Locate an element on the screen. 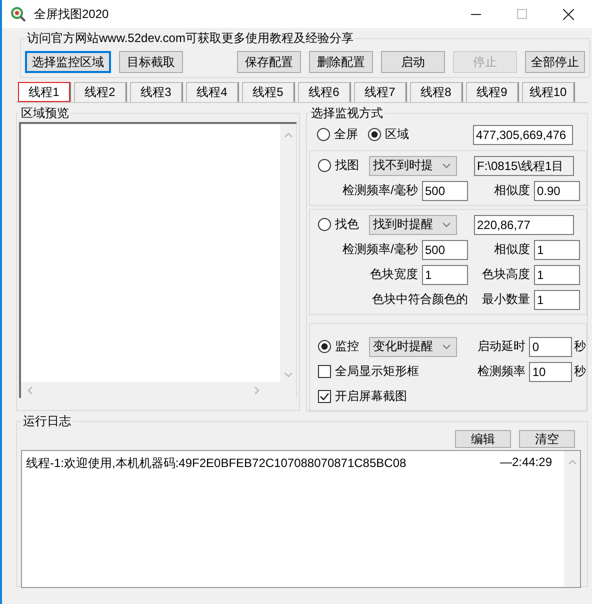 Image resolution: width=592 pixels, height=604 pixels. field-label: 最小数量 is located at coordinates (505, 299).